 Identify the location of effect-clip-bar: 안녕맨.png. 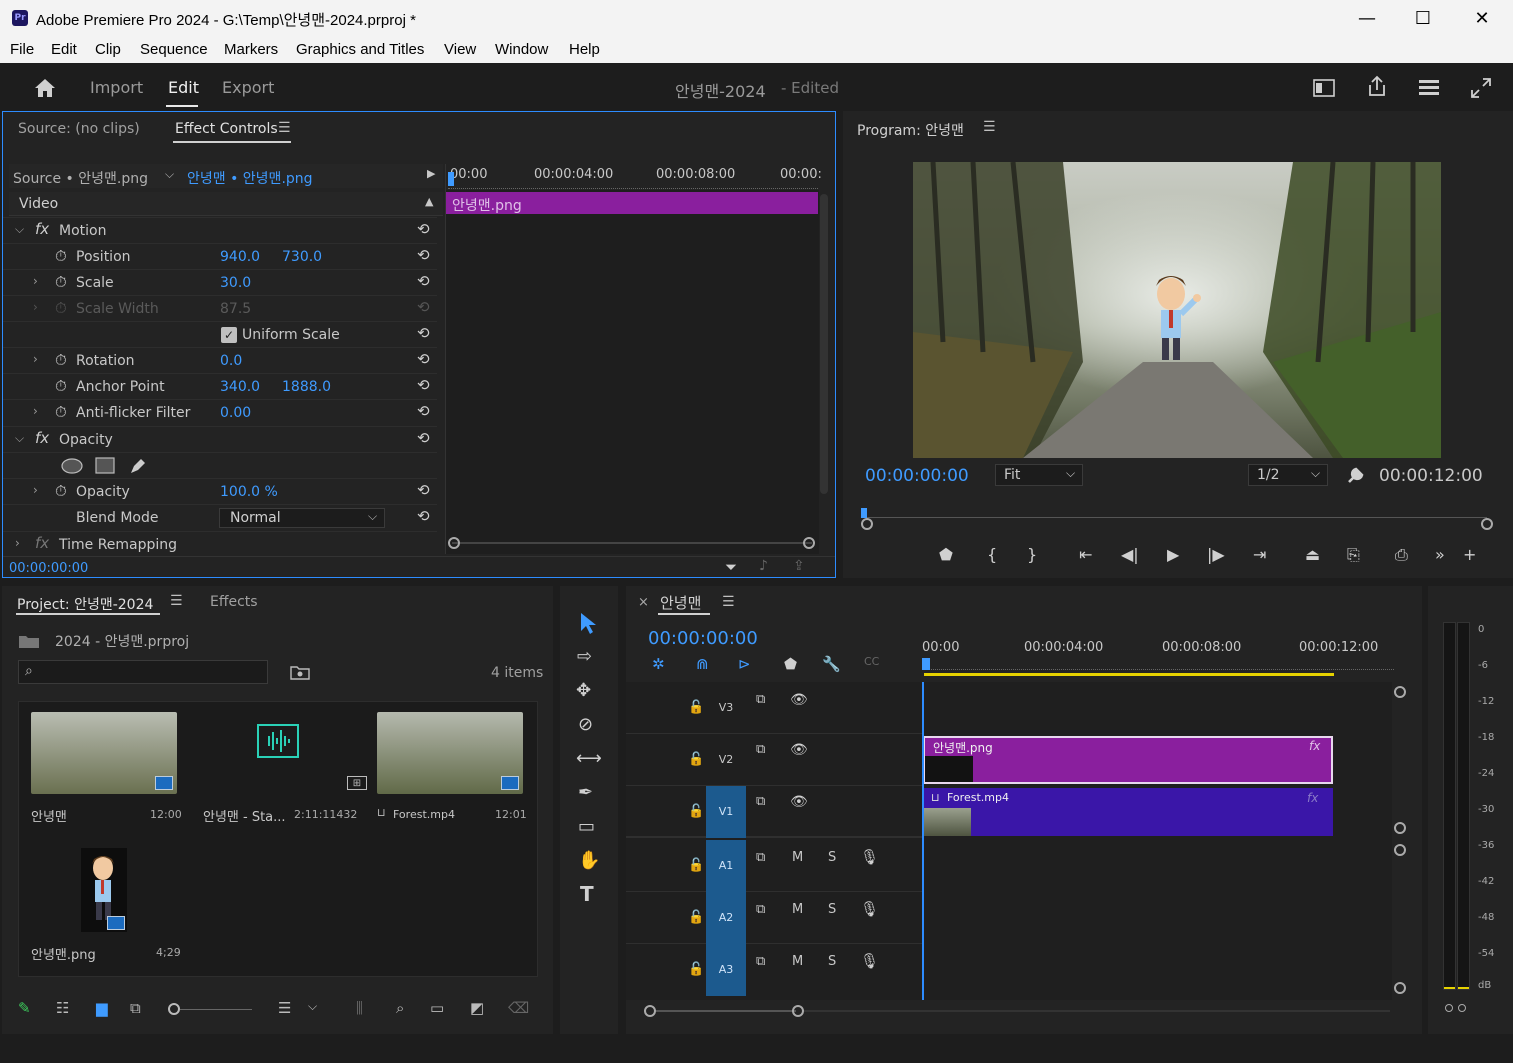
(632, 203).